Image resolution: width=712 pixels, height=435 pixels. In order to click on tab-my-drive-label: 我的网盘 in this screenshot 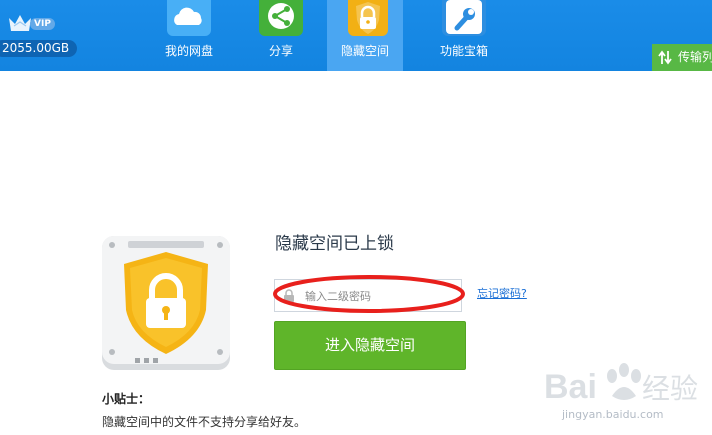, I will do `click(188, 51)`.